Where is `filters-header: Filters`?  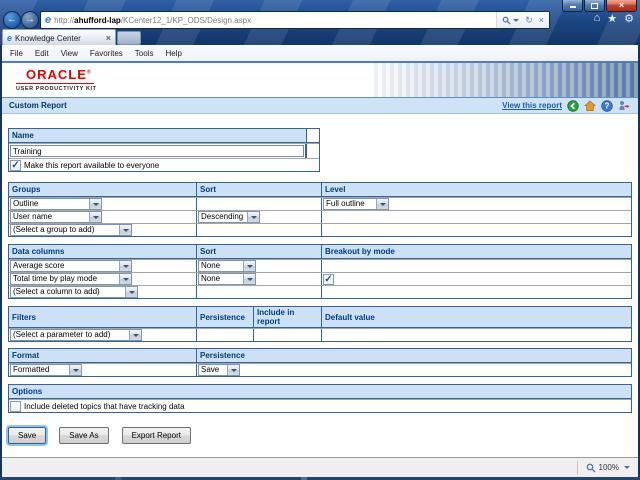 filters-header: Filters is located at coordinates (24, 317).